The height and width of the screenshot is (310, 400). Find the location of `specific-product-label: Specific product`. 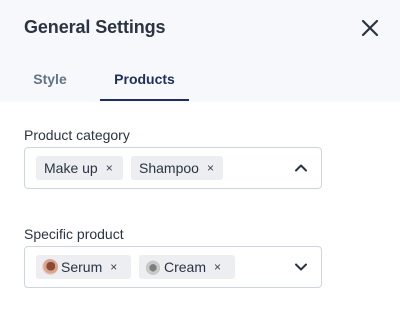

specific-product-label: Specific product is located at coordinates (74, 234).